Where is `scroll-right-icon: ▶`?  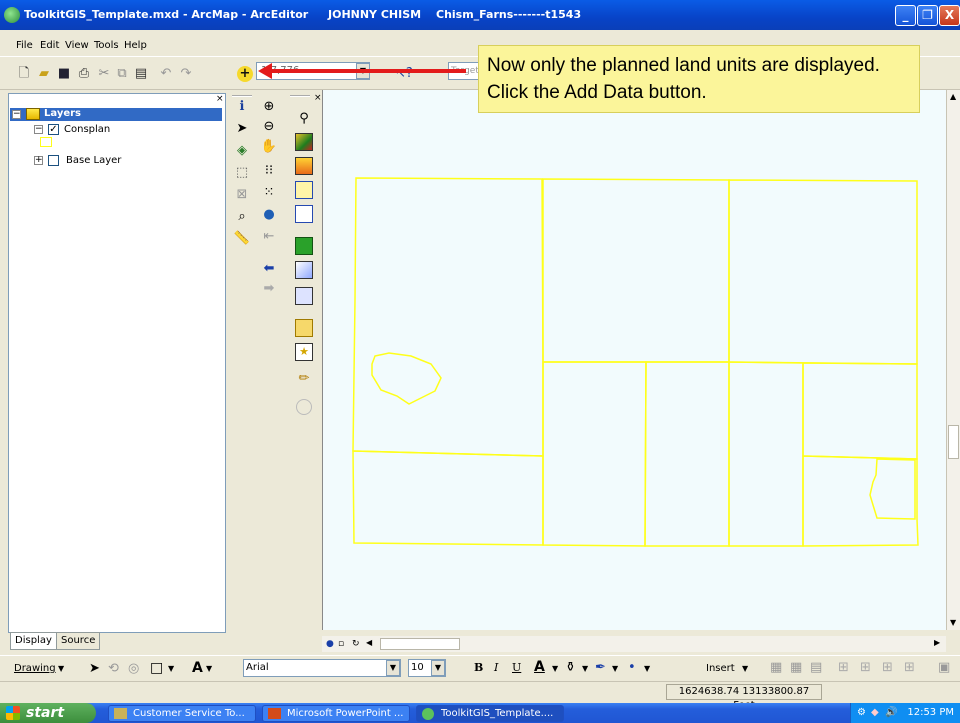 scroll-right-icon: ▶ is located at coordinates (937, 642).